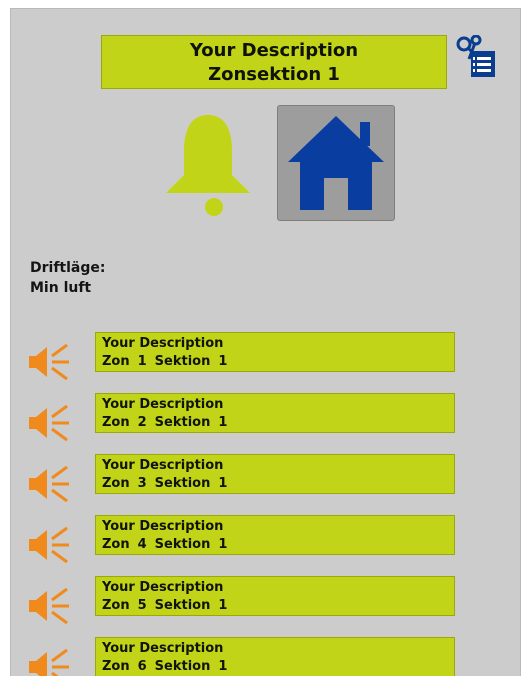 Image resolution: width=529 pixels, height=676 pixels. Describe the element at coordinates (278, 423) in the screenshot. I see `zone-section: Zon 2 Sektion 1` at that location.